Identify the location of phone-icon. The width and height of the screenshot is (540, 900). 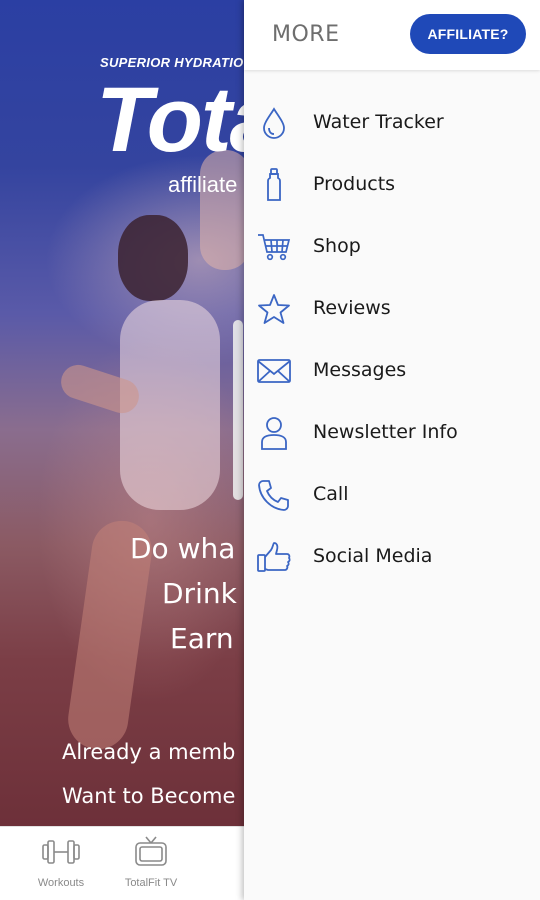
(274, 495).